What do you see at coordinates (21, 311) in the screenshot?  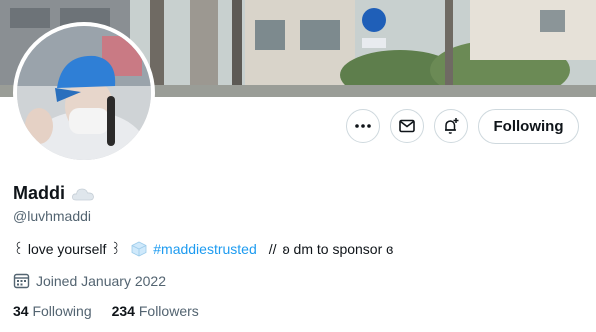 I see `following-count: 34` at bounding box center [21, 311].